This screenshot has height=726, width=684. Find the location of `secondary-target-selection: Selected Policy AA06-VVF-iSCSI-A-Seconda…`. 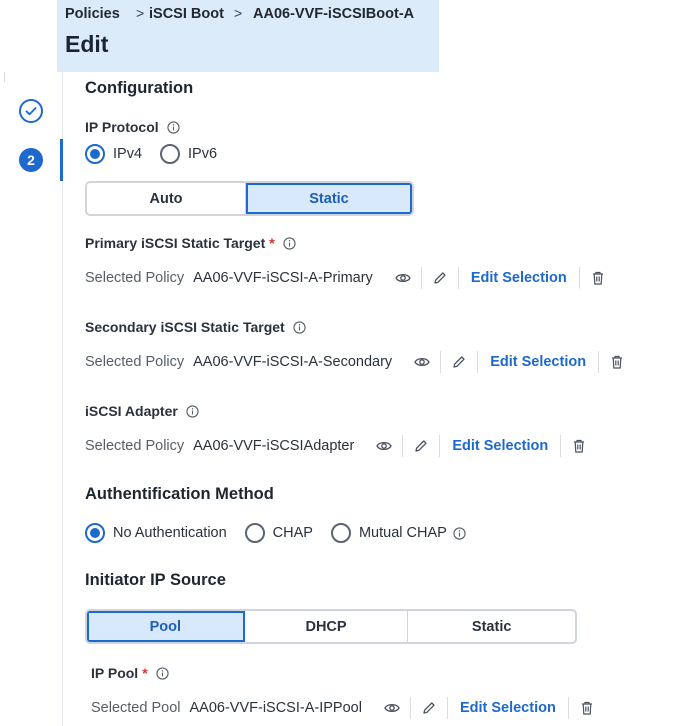

secondary-target-selection: Selected Policy AA06-VVF-iSCSI-A-Seconda… is located at coordinates (355, 362).